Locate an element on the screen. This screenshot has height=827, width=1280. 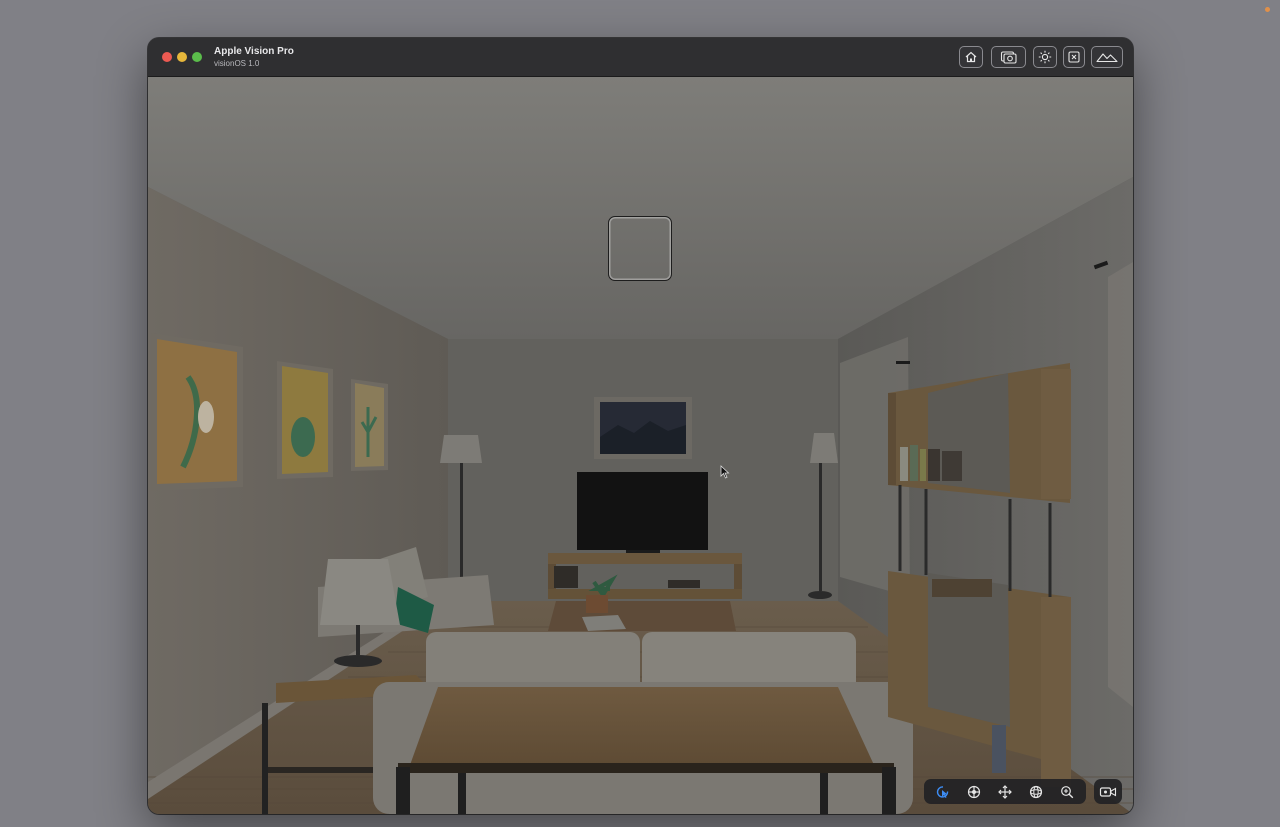
environment-lighting-button is located at coordinates (1045, 57).